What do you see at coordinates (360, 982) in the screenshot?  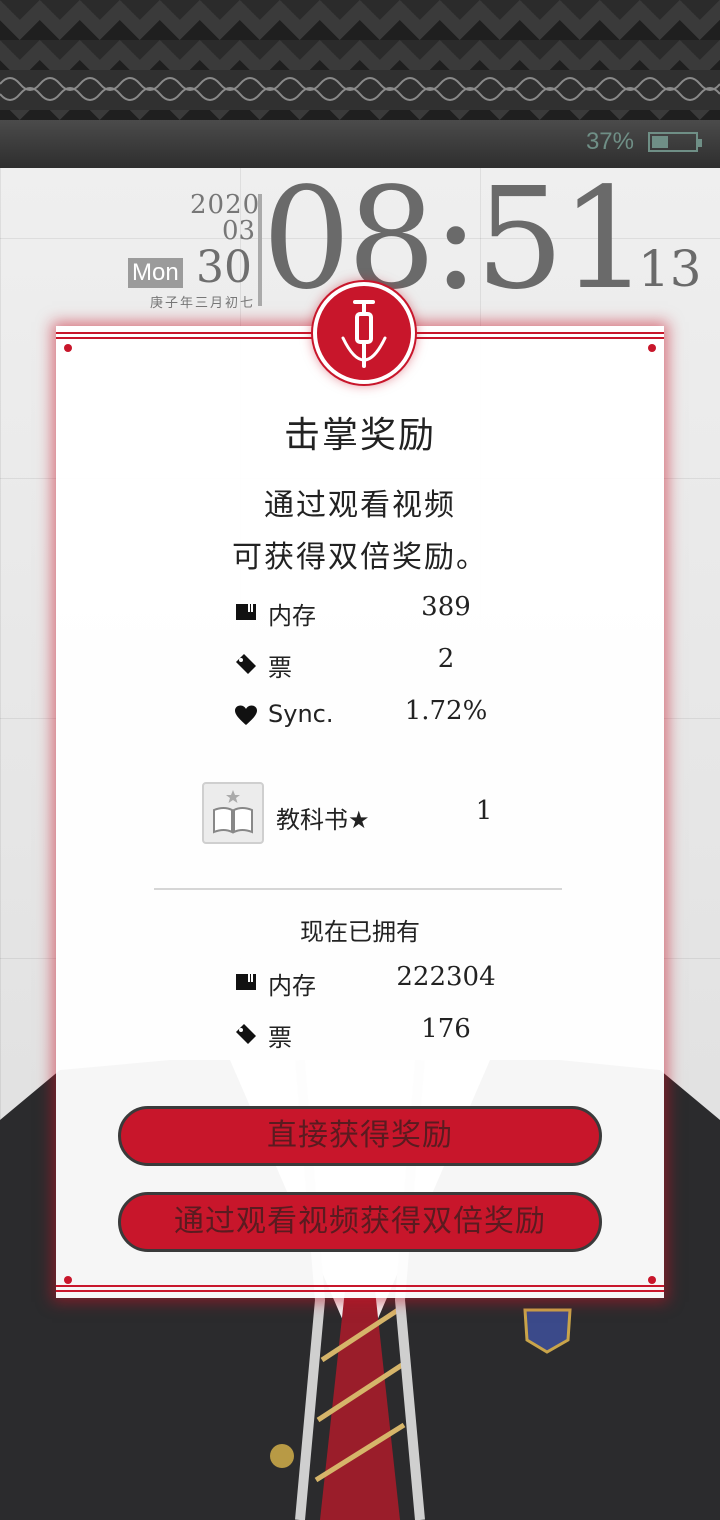 I see `owned-row-memory: 内存 222304` at bounding box center [360, 982].